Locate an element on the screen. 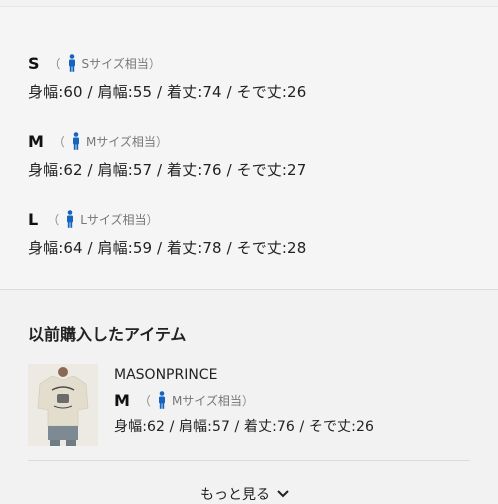 Image resolution: width=498 pixels, height=504 pixels. show-more-button: もっと見る is located at coordinates (245, 494).